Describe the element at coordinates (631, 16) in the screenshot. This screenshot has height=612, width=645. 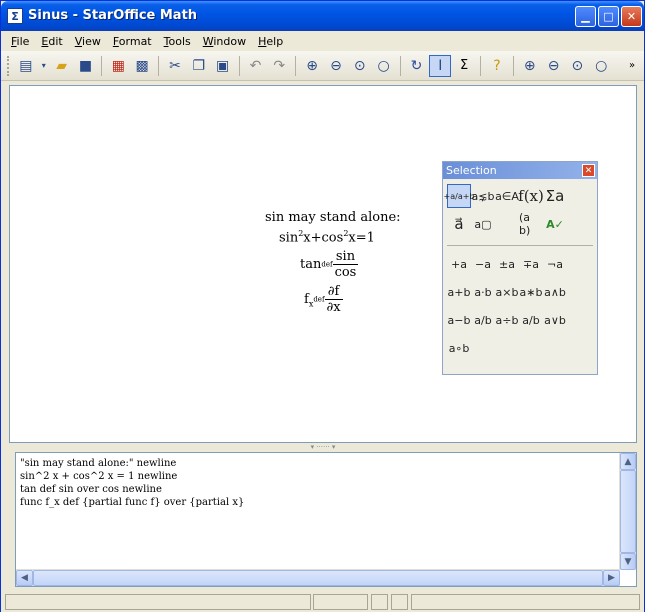
I see `close-button: ✕` at that location.